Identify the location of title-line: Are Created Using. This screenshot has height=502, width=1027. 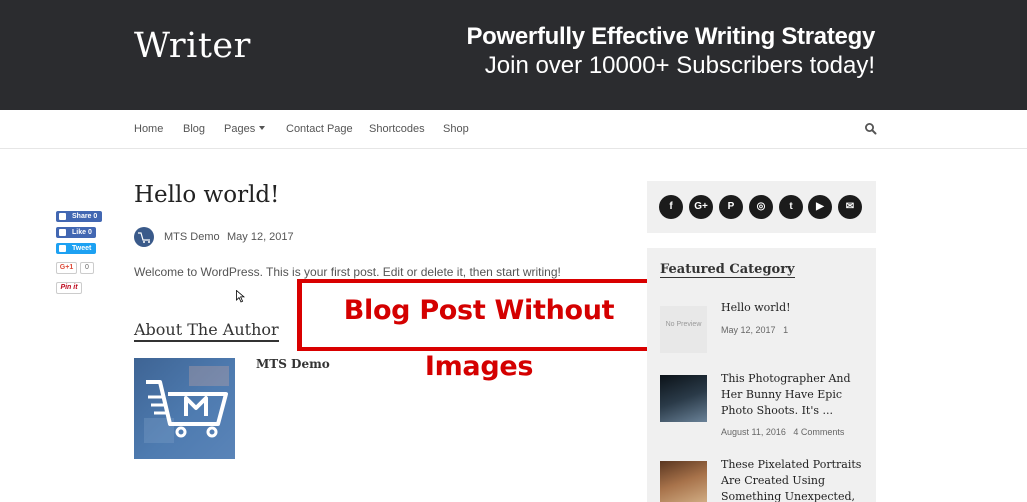
(773, 480).